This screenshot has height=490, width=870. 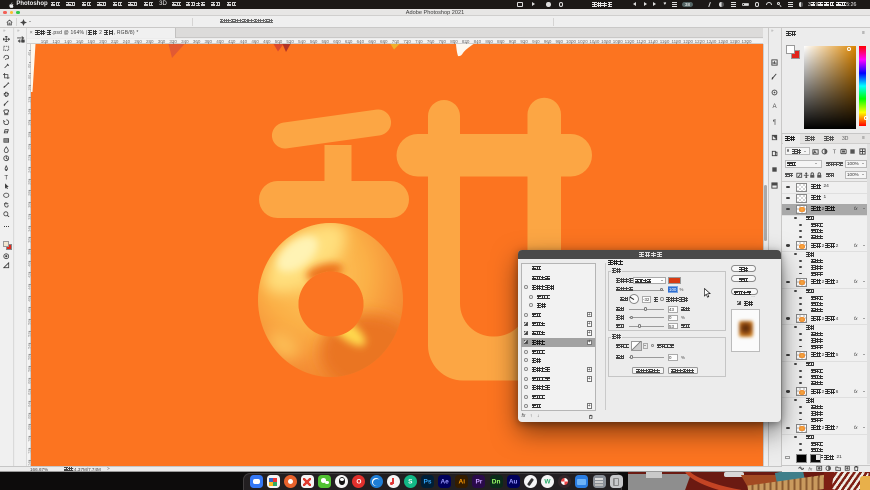 I want to click on svg-text: fx, so click(x=810, y=468).